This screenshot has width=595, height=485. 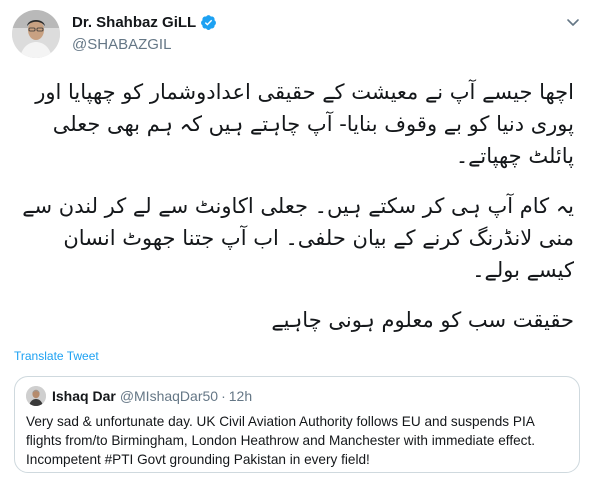 I want to click on quoted-tweet-header: Ishaq Dar @MIshaqDar50 · 12h, so click(x=139, y=396).